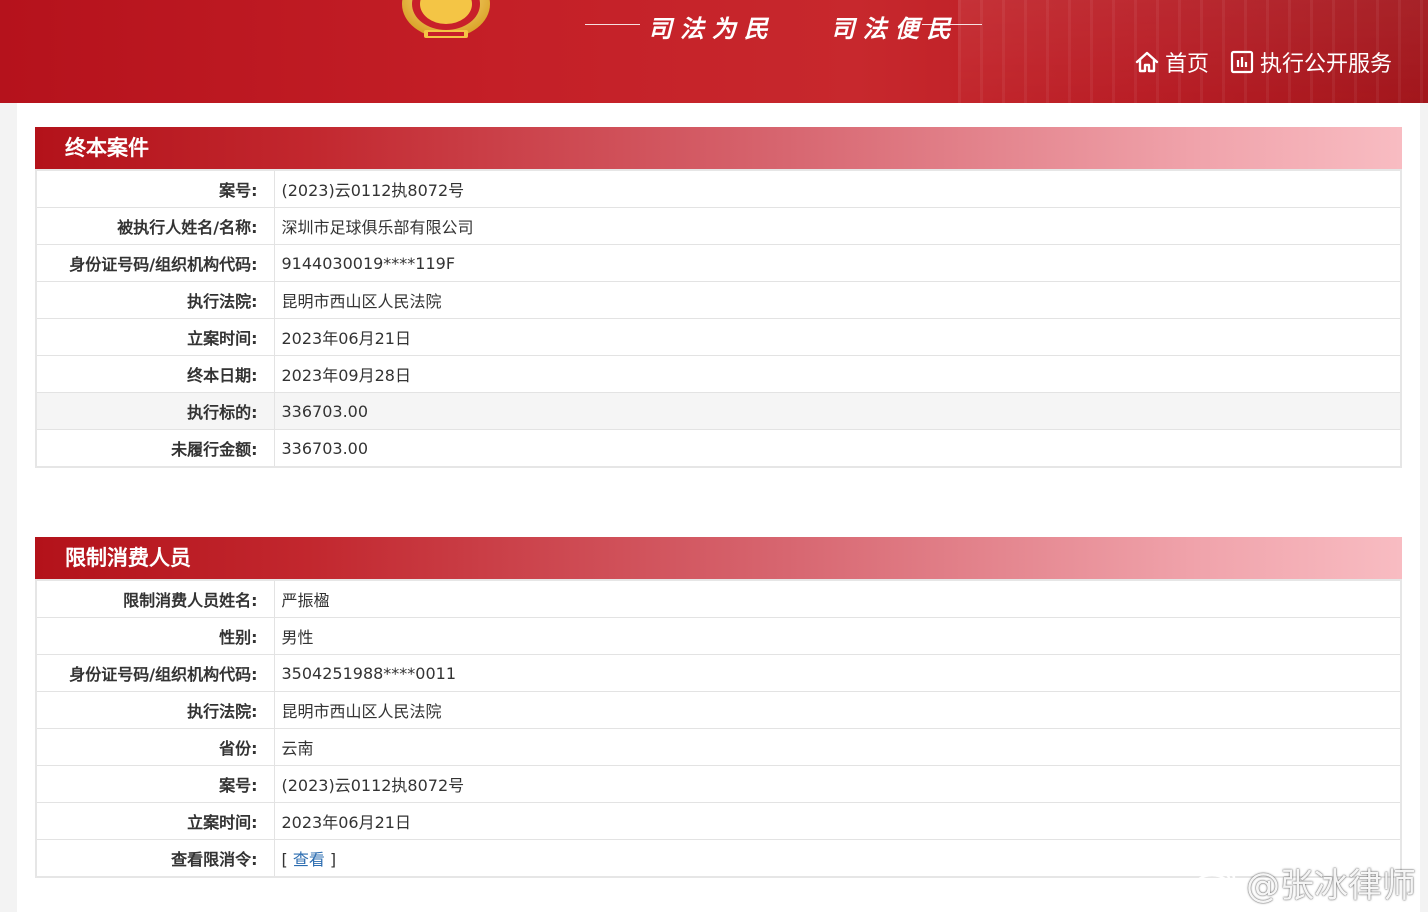 This screenshot has width=1428, height=912. I want to click on table-row: 终本日期: 2023年09月28日, so click(718, 374).